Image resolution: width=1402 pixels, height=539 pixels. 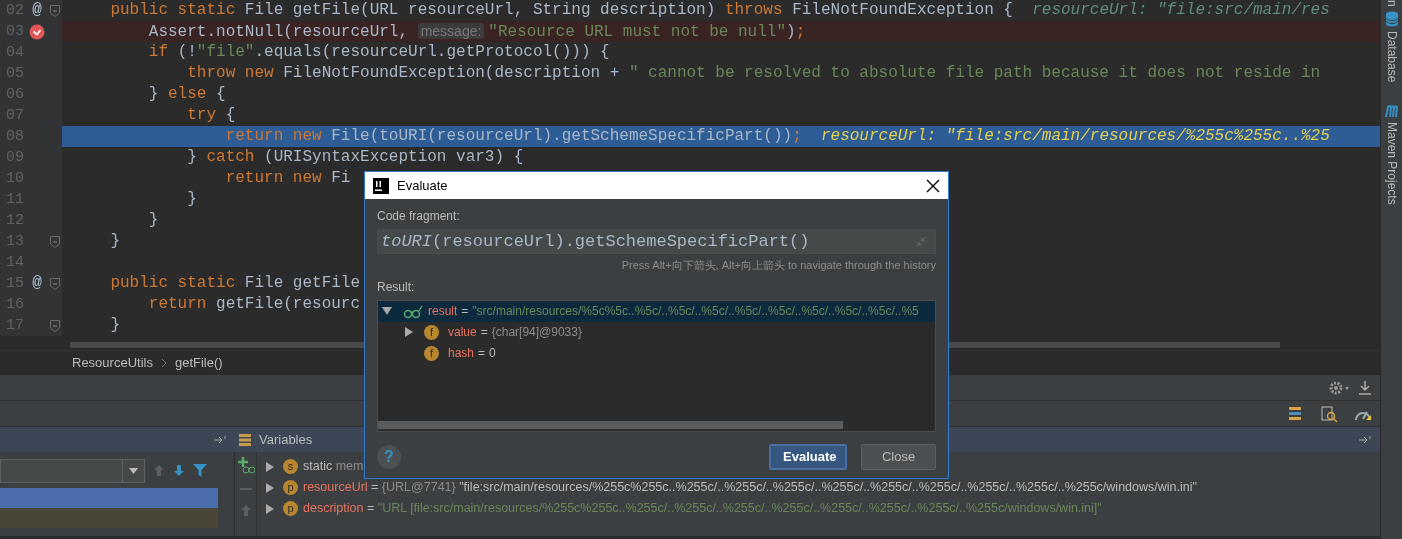 What do you see at coordinates (898, 457) in the screenshot?
I see `close-button: Close` at bounding box center [898, 457].